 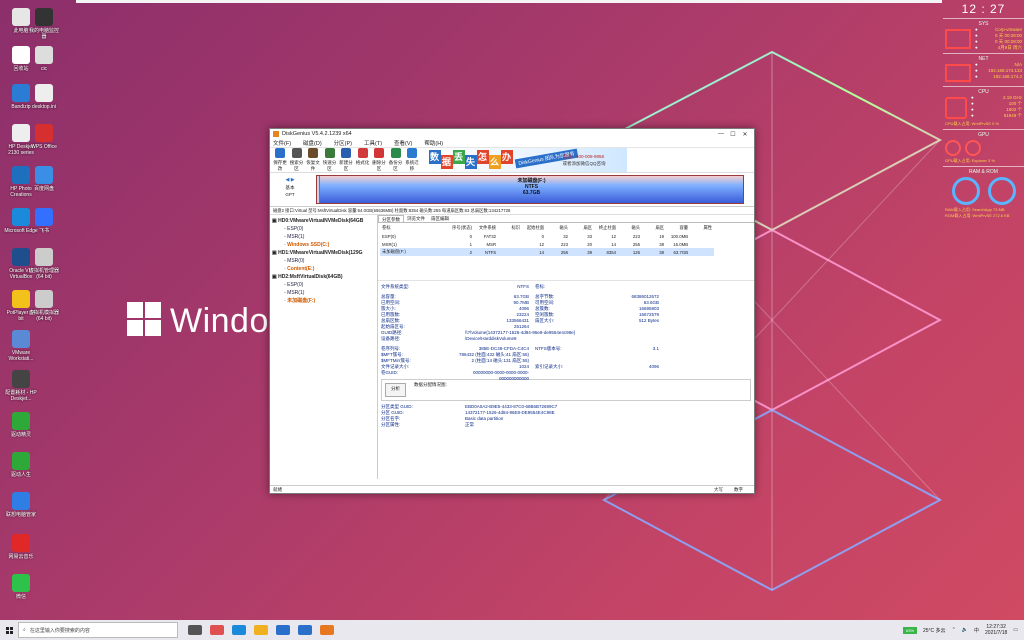 I want to click on toolbar-button: 系统迁移, so click(x=412, y=160).